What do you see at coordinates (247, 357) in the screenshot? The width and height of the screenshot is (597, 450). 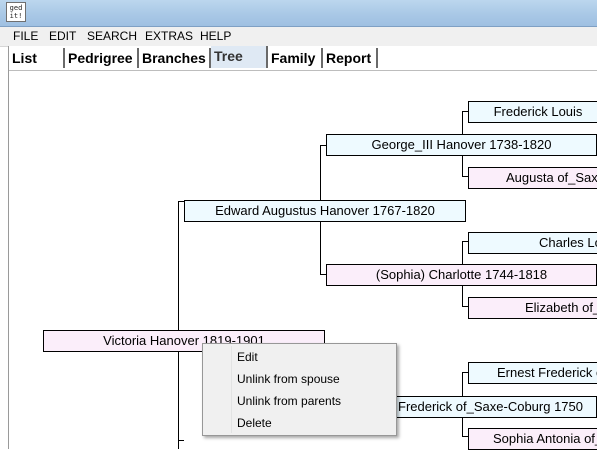 I see `context-edit: Edit` at bounding box center [247, 357].